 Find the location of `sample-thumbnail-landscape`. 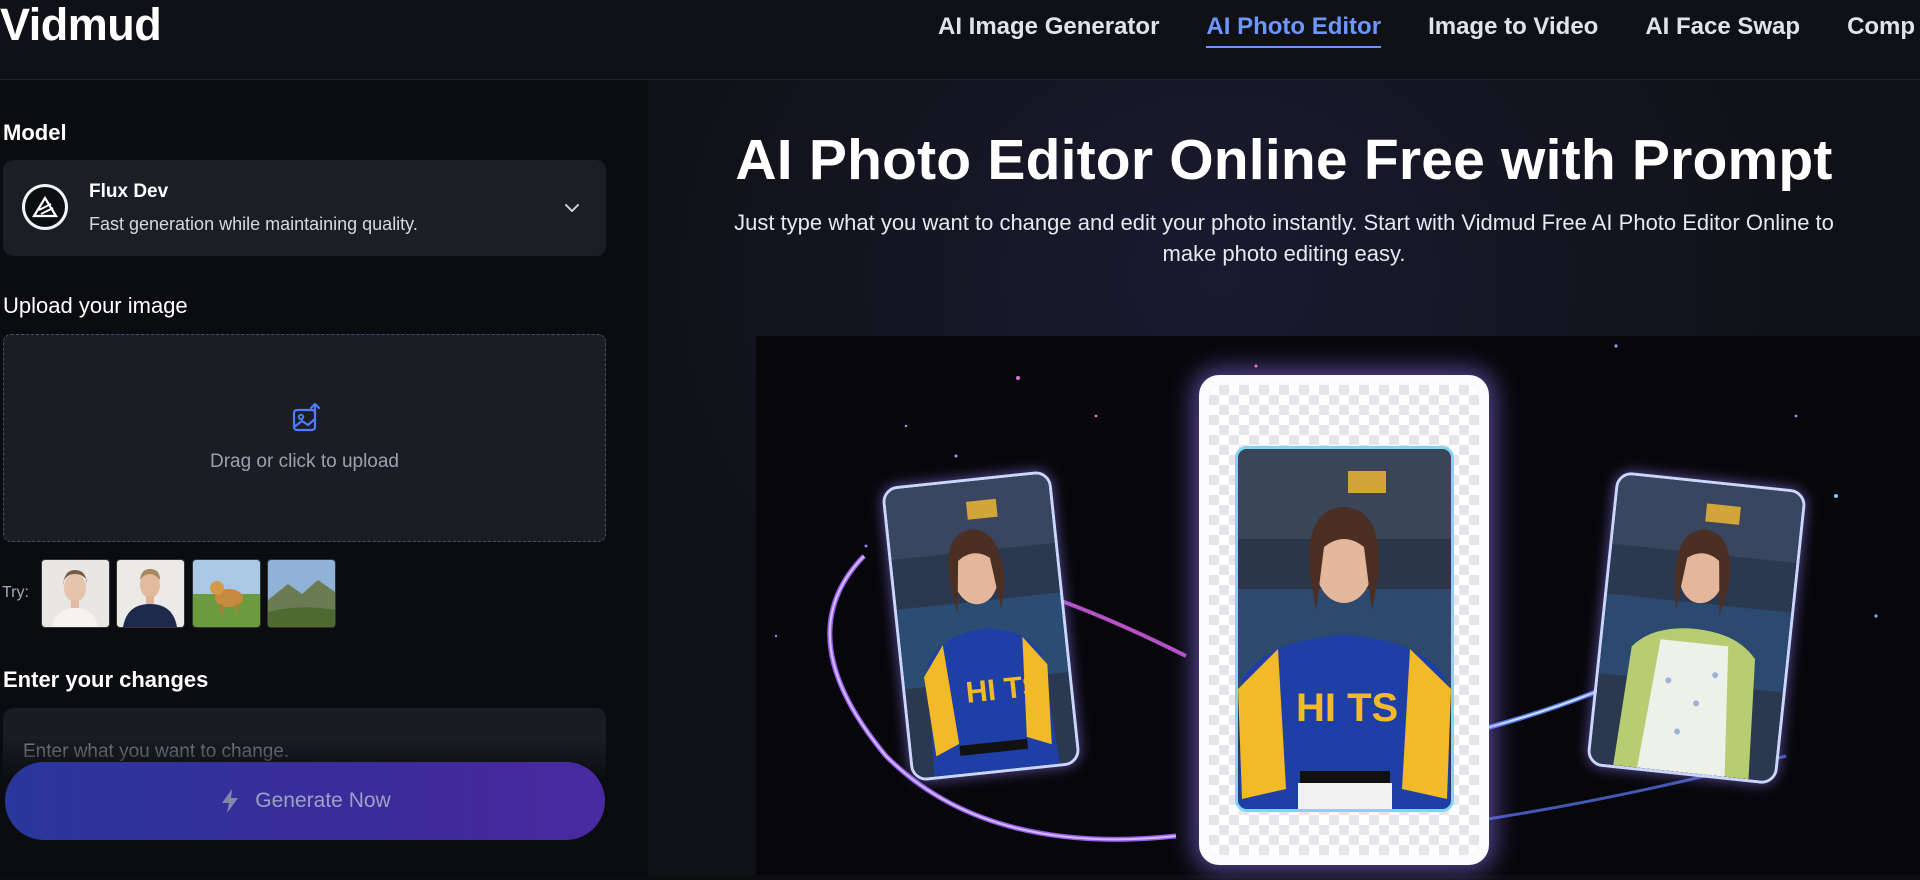

sample-thumbnail-landscape is located at coordinates (301, 593).